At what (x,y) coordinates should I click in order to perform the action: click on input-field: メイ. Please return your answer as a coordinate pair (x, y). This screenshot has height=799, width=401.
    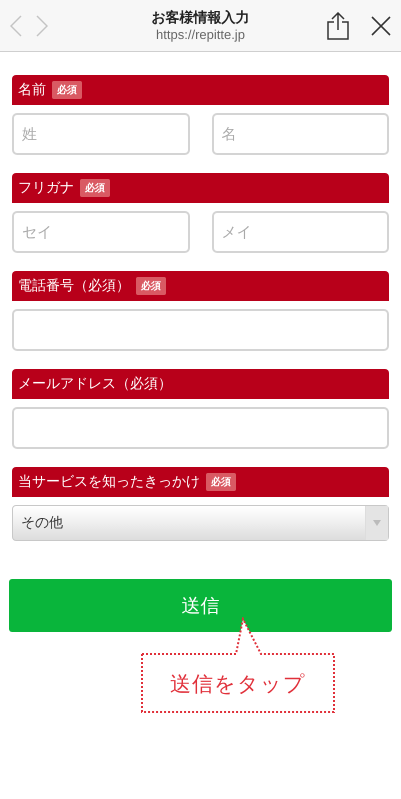
    Looking at the image, I should click on (300, 232).